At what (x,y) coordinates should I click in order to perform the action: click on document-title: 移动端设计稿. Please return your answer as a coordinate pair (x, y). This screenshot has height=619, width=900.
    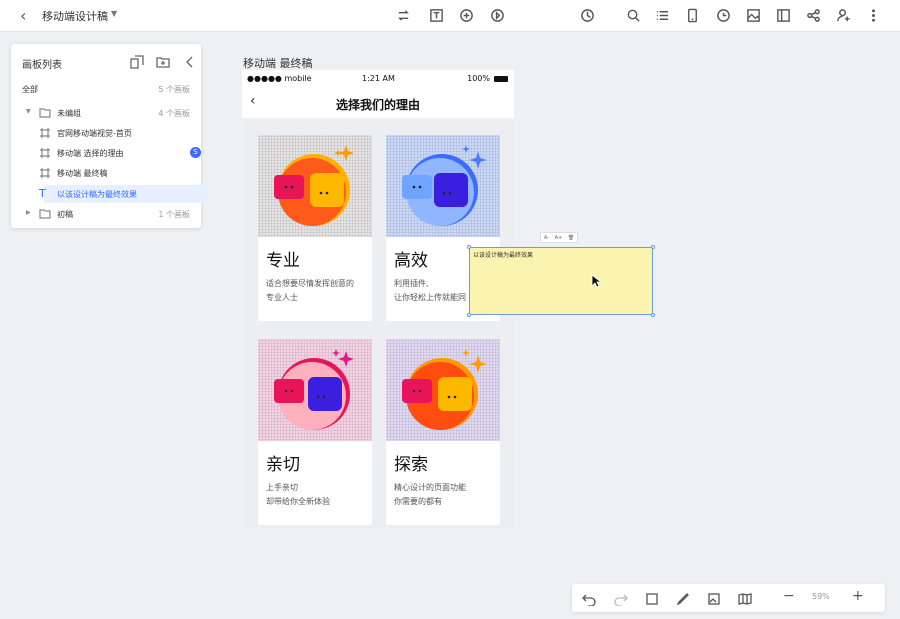
    Looking at the image, I should click on (75, 16).